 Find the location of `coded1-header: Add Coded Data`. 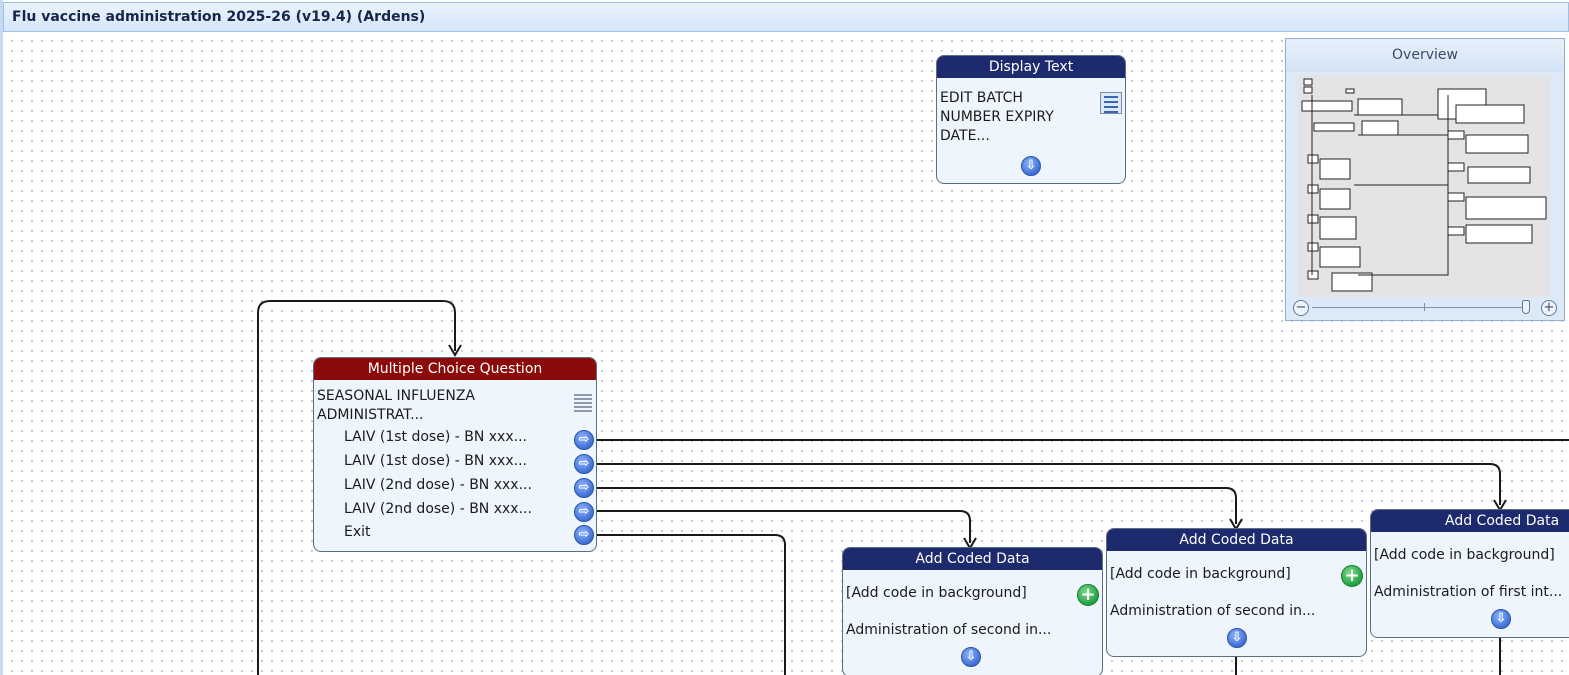

coded1-header: Add Coded Data is located at coordinates (972, 559).